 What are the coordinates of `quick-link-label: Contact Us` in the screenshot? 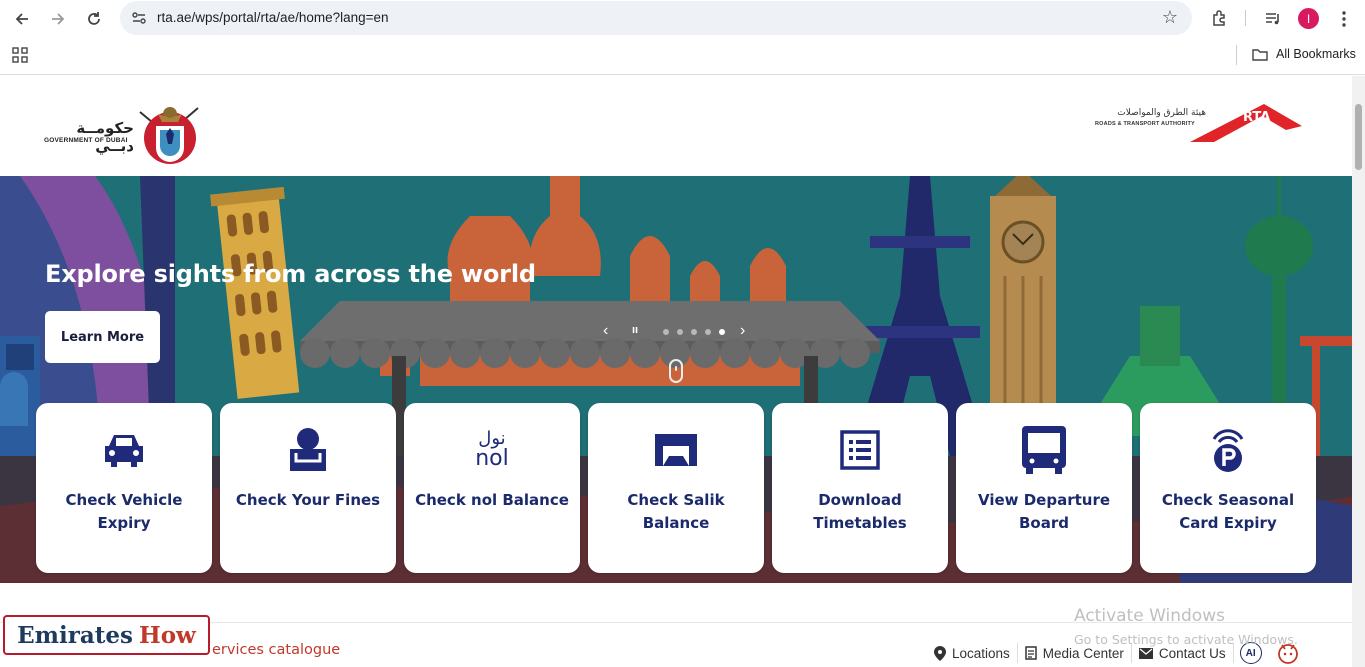 It's located at (1192, 653).